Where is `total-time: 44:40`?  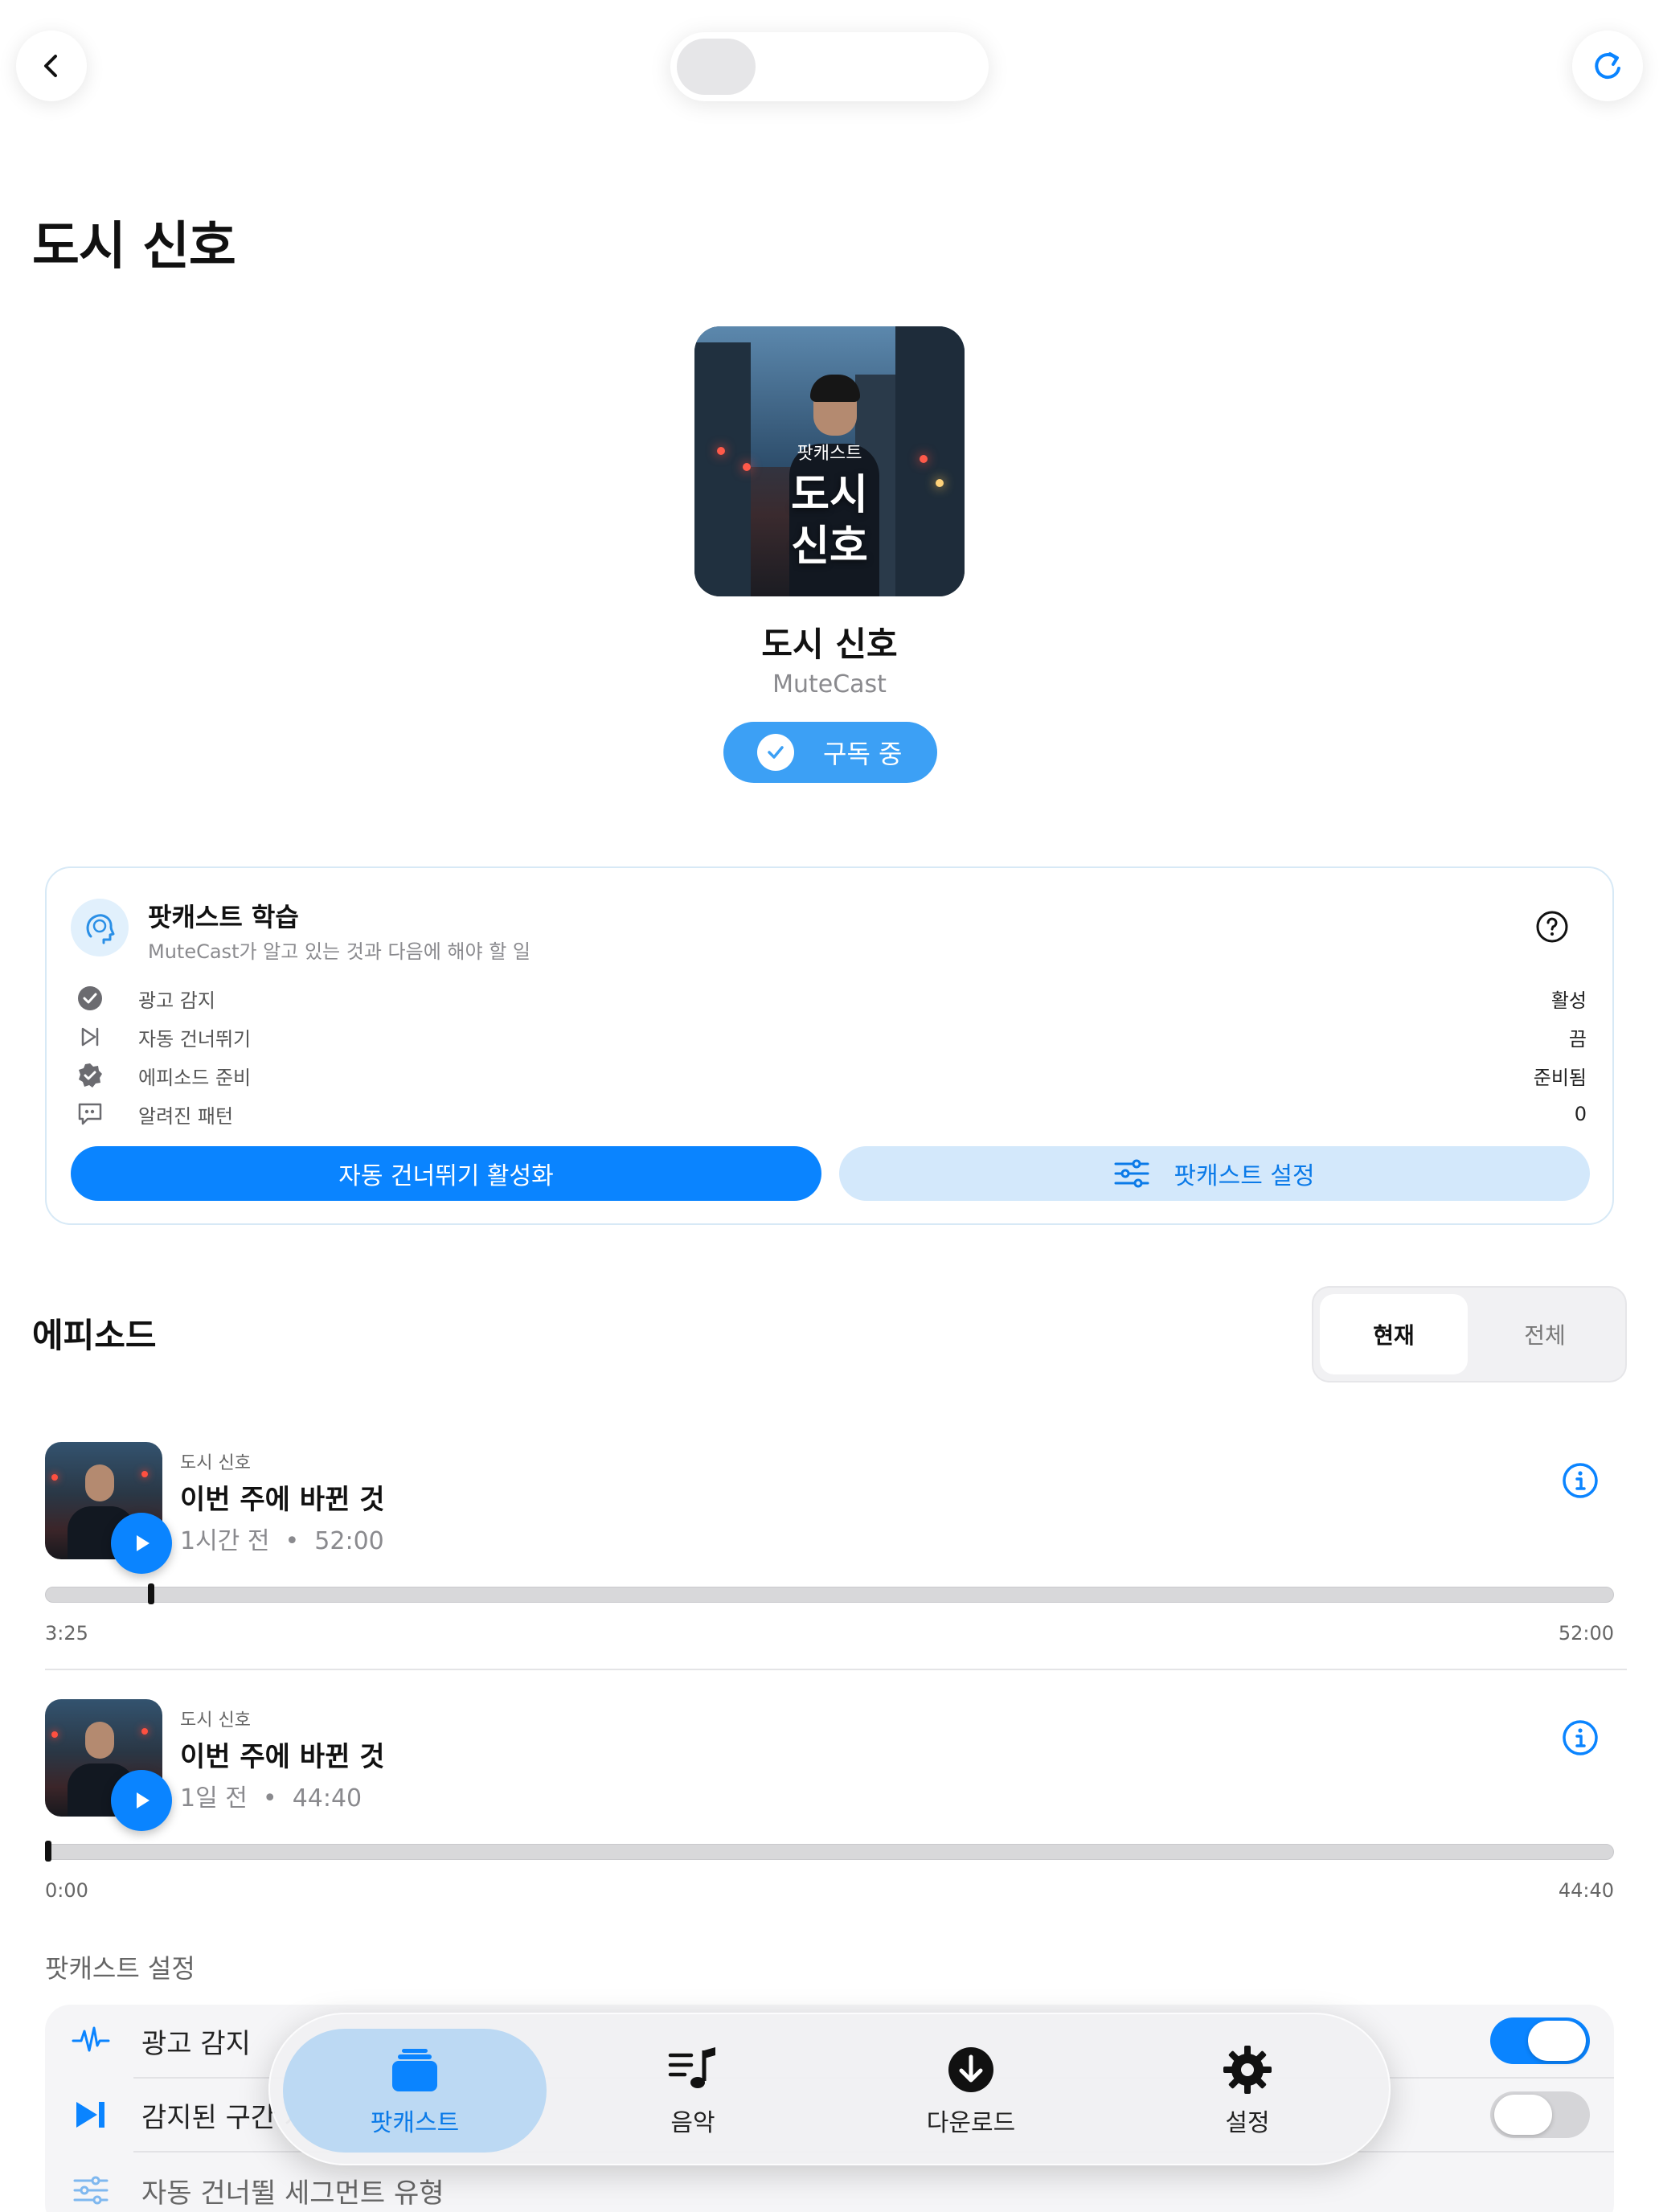 total-time: 44:40 is located at coordinates (1586, 1890).